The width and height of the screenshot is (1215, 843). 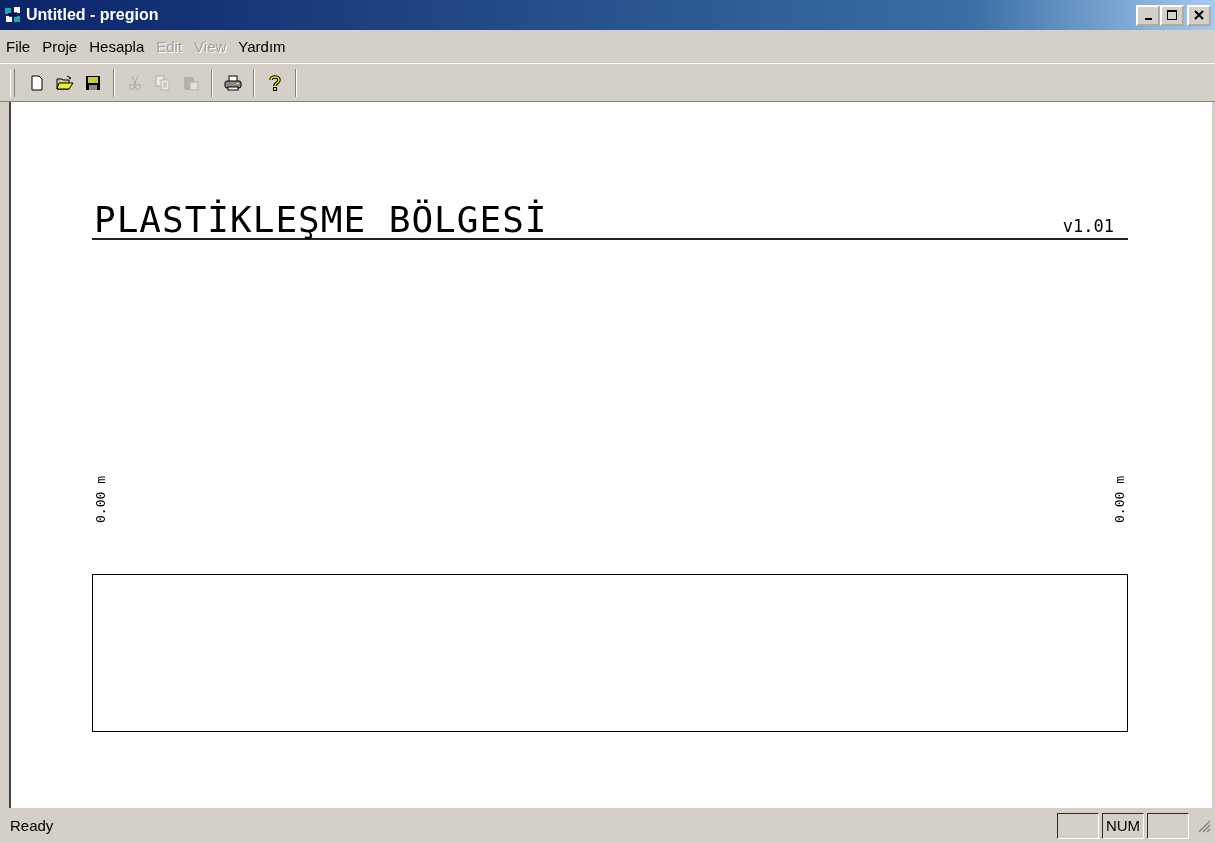 What do you see at coordinates (93, 15) in the screenshot?
I see `window-title: Untitled - pregion` at bounding box center [93, 15].